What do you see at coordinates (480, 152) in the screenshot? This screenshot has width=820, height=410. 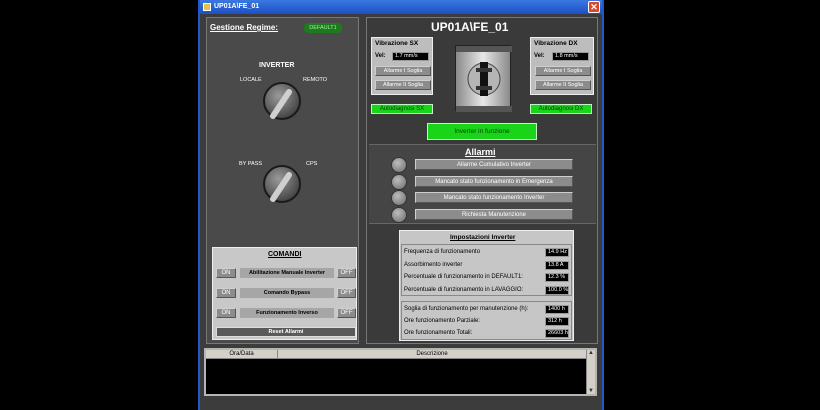 I see `allarmi-title: Allarmi` at bounding box center [480, 152].